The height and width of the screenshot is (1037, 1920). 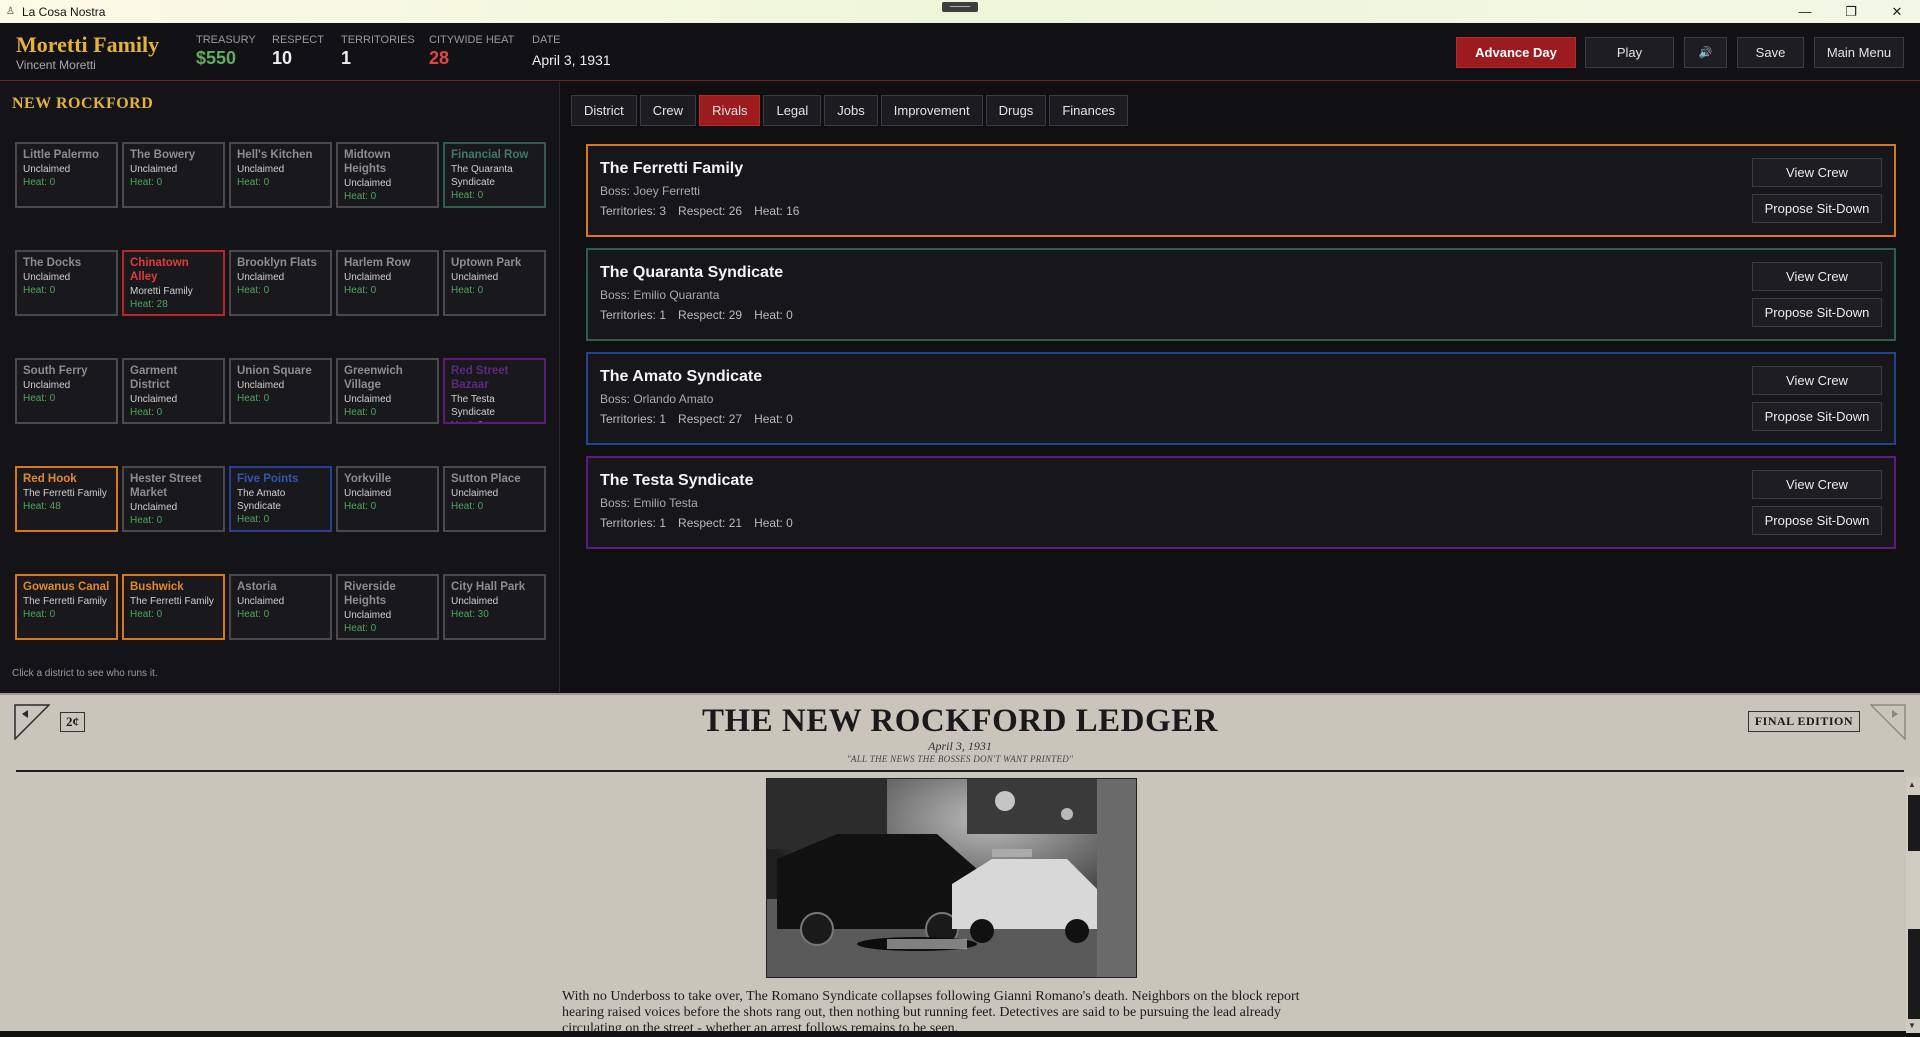 I want to click on district-name: Financial Row, so click(x=490, y=155).